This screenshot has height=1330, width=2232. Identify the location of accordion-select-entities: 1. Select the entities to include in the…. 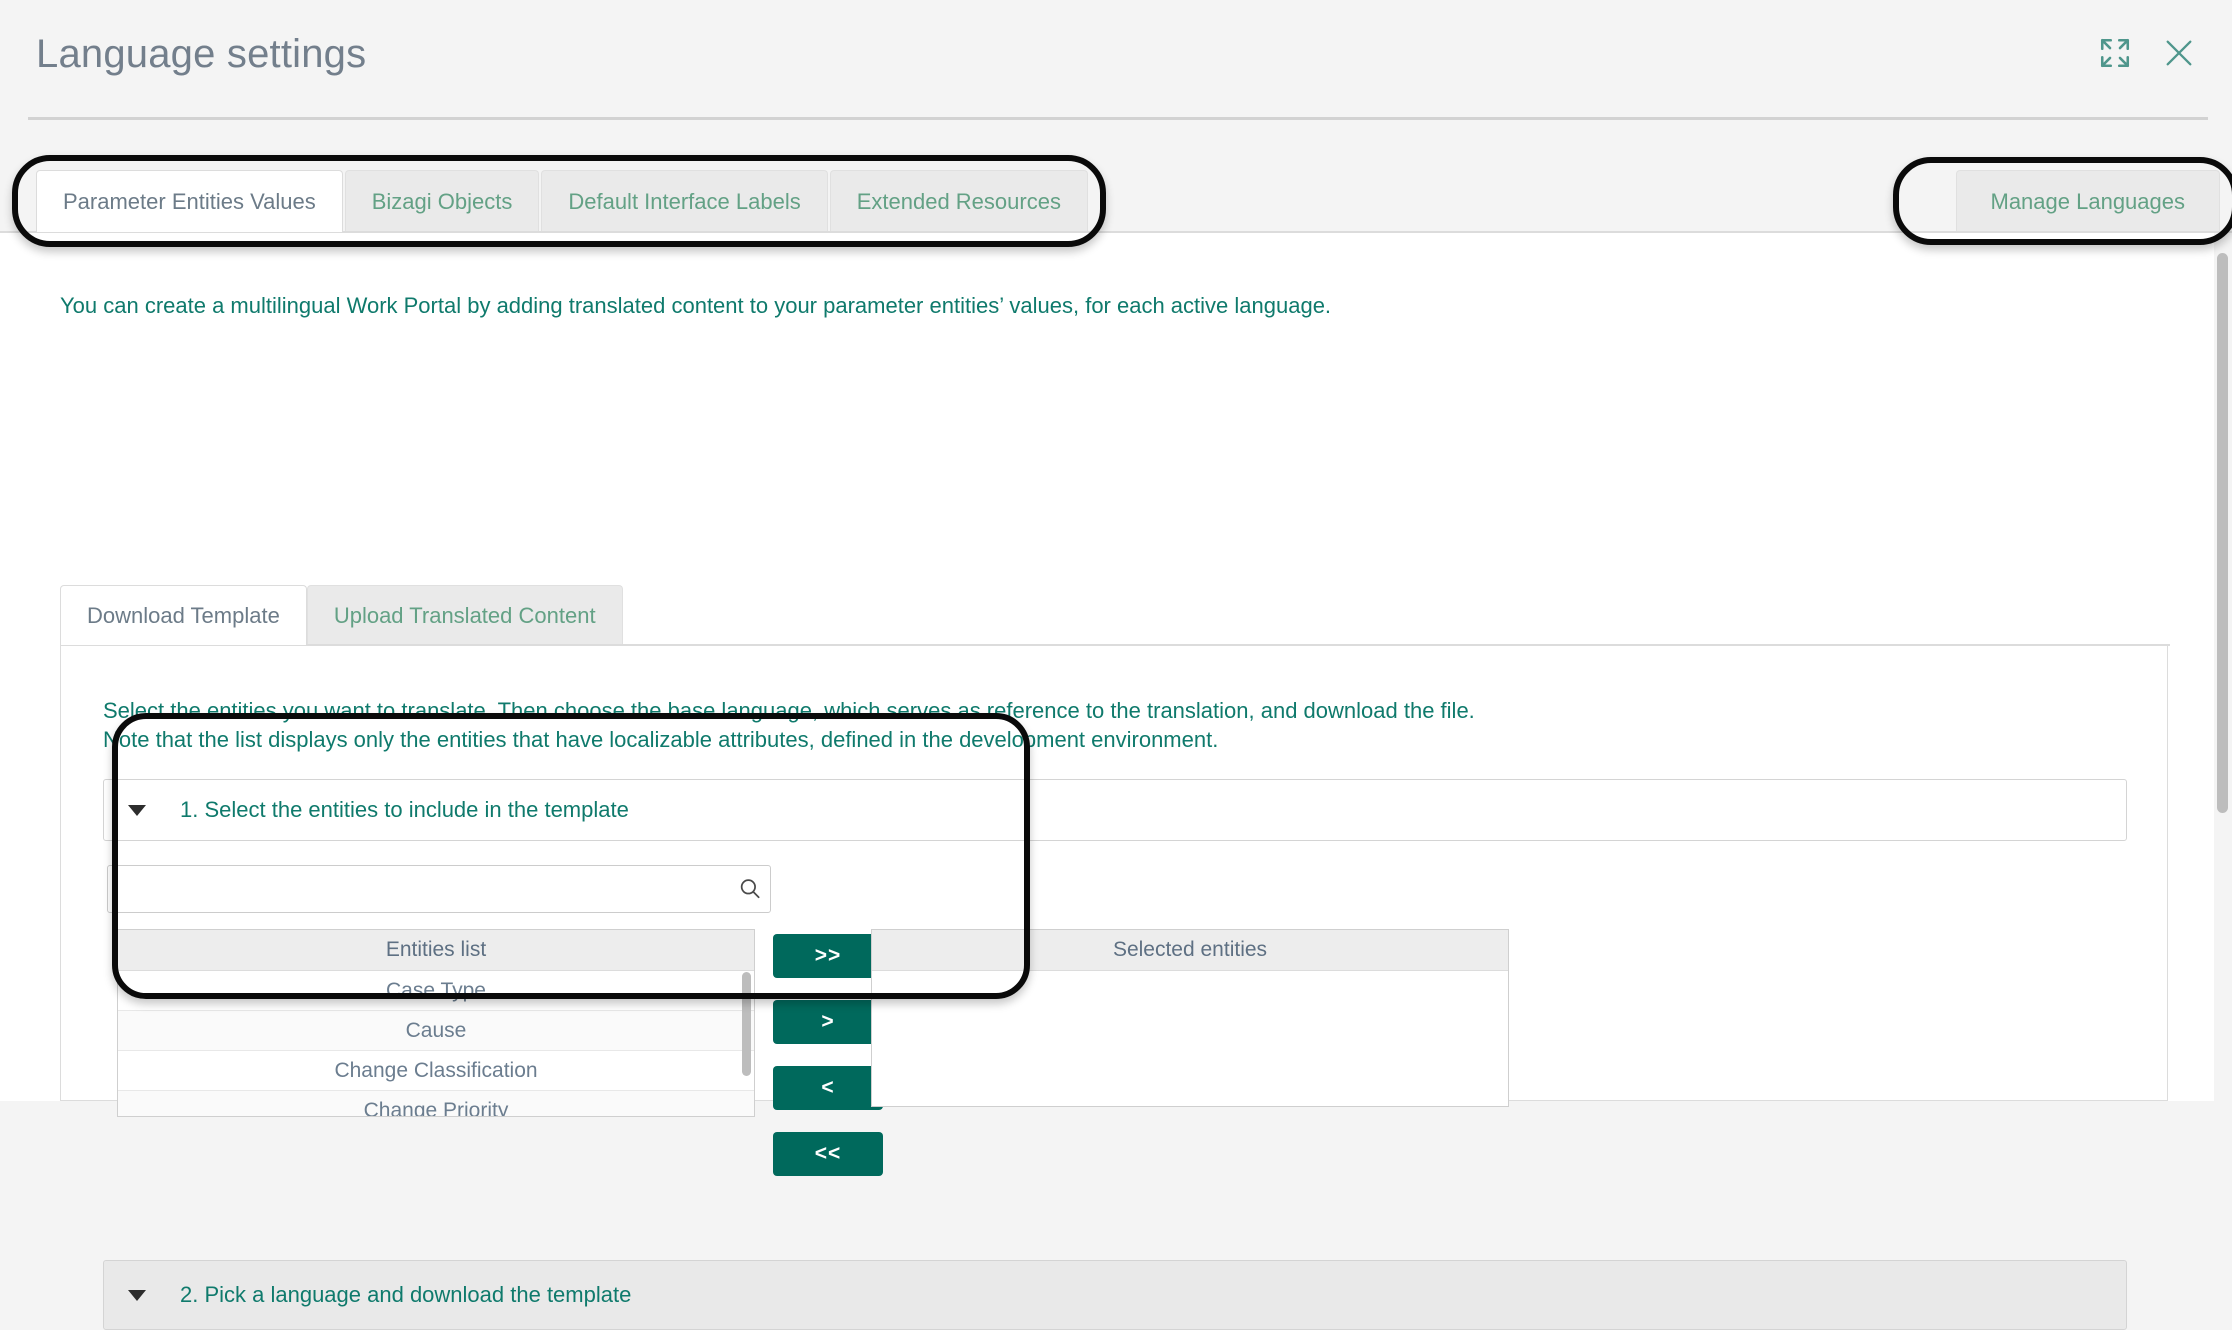
(1115, 810).